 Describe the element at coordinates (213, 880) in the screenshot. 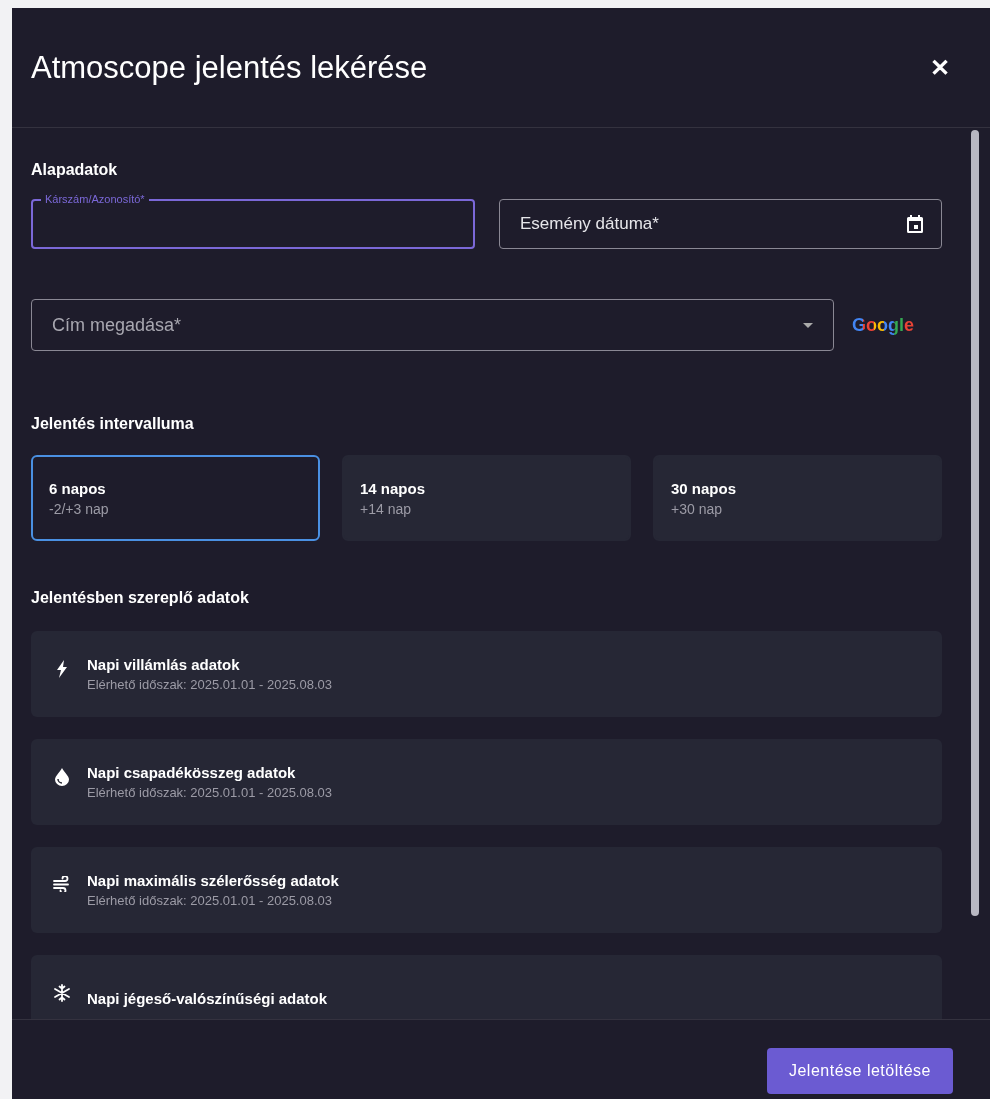

I see `dataset-title: Napi maximális szélerősség adatok` at that location.